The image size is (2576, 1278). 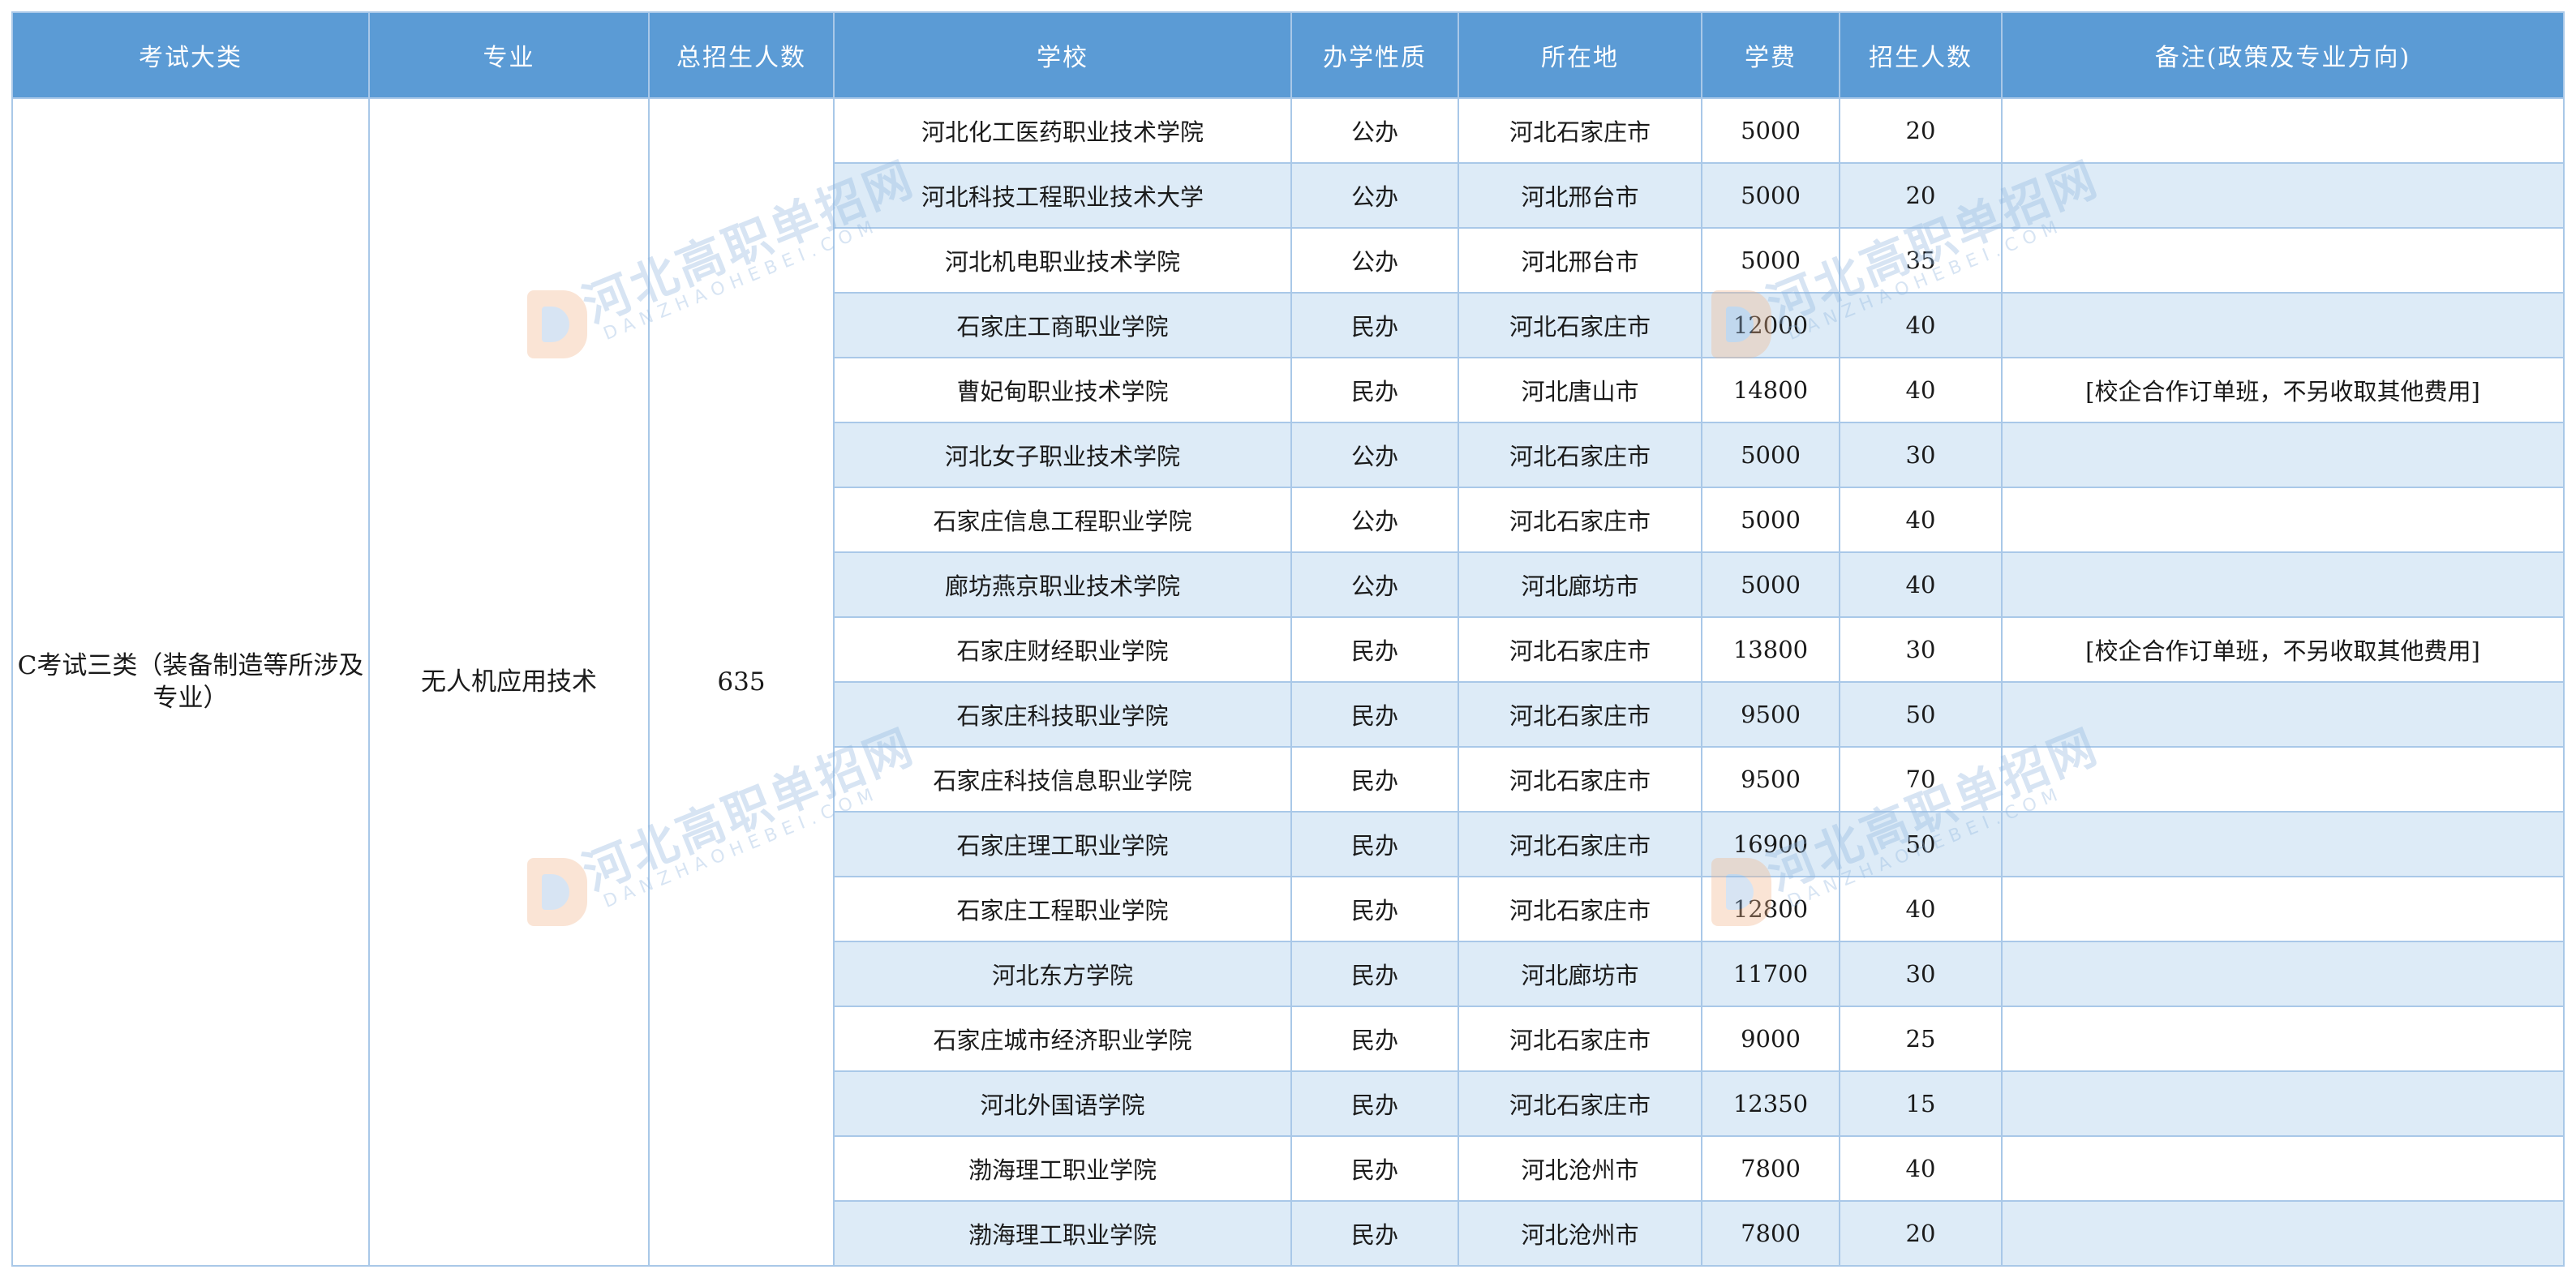 I want to click on header-type: 办学性质, so click(x=1374, y=55).